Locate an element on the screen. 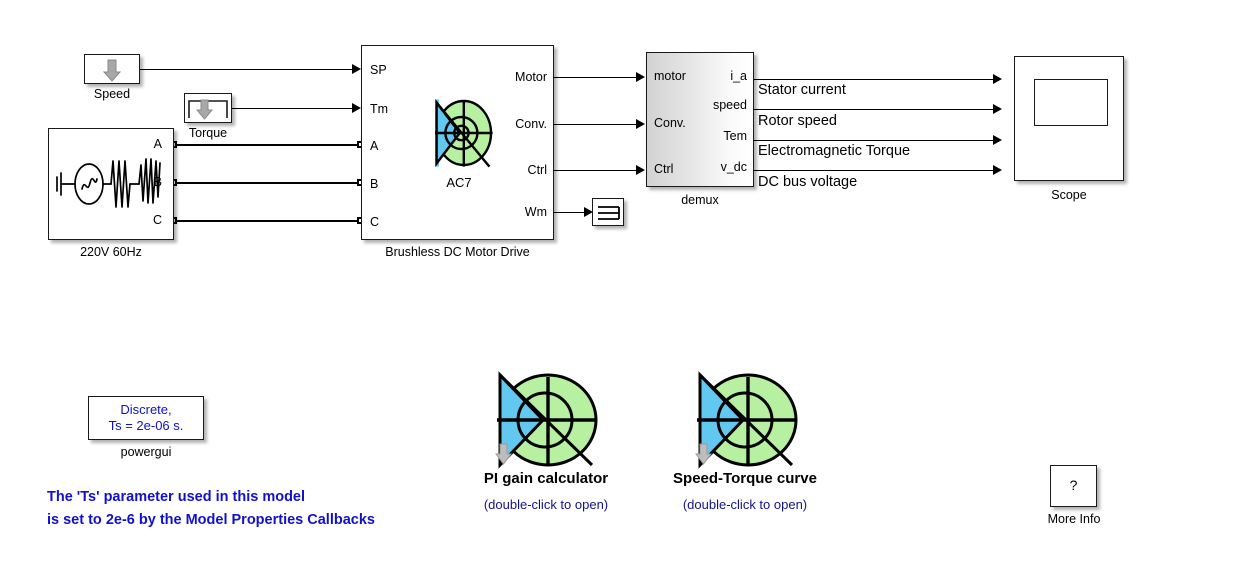 The image size is (1233, 588). source-port-a: A is located at coordinates (157, 144).